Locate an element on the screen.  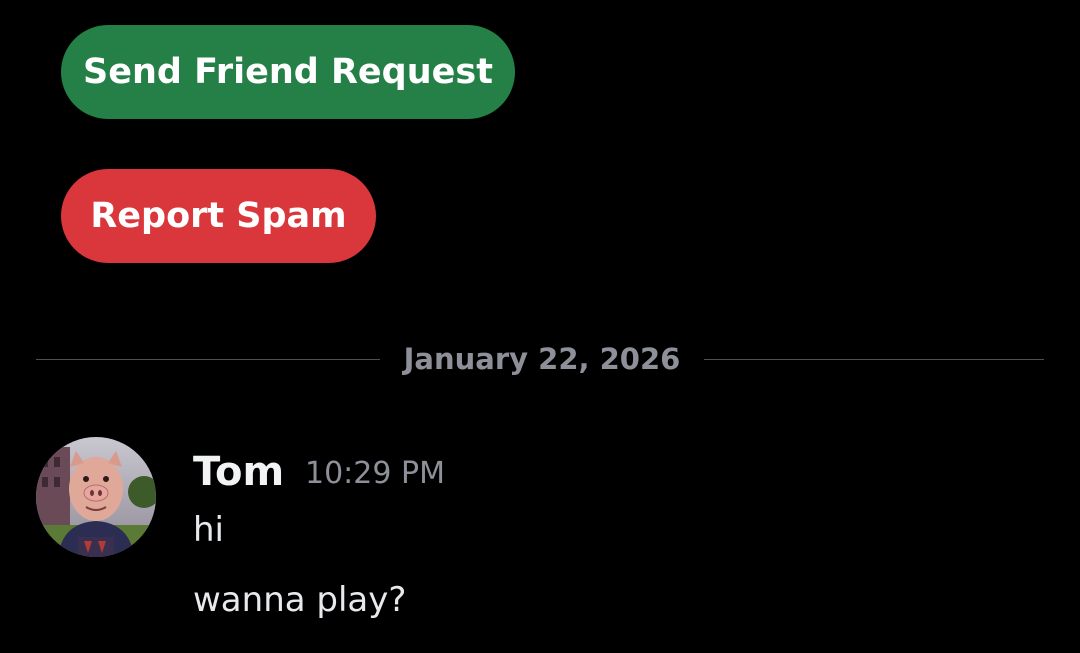
message-author: Tom is located at coordinates (238, 472).